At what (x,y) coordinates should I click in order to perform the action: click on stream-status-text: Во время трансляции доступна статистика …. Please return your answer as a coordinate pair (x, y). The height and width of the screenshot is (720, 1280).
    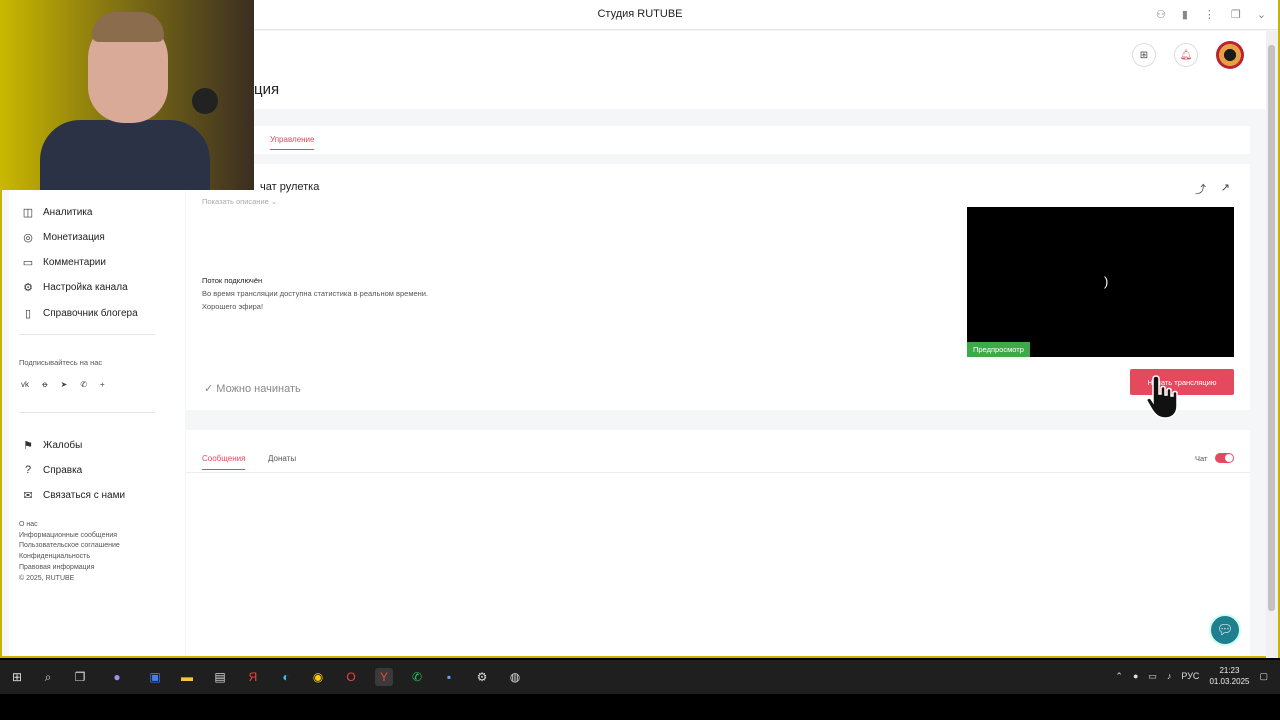
    Looking at the image, I should click on (315, 293).